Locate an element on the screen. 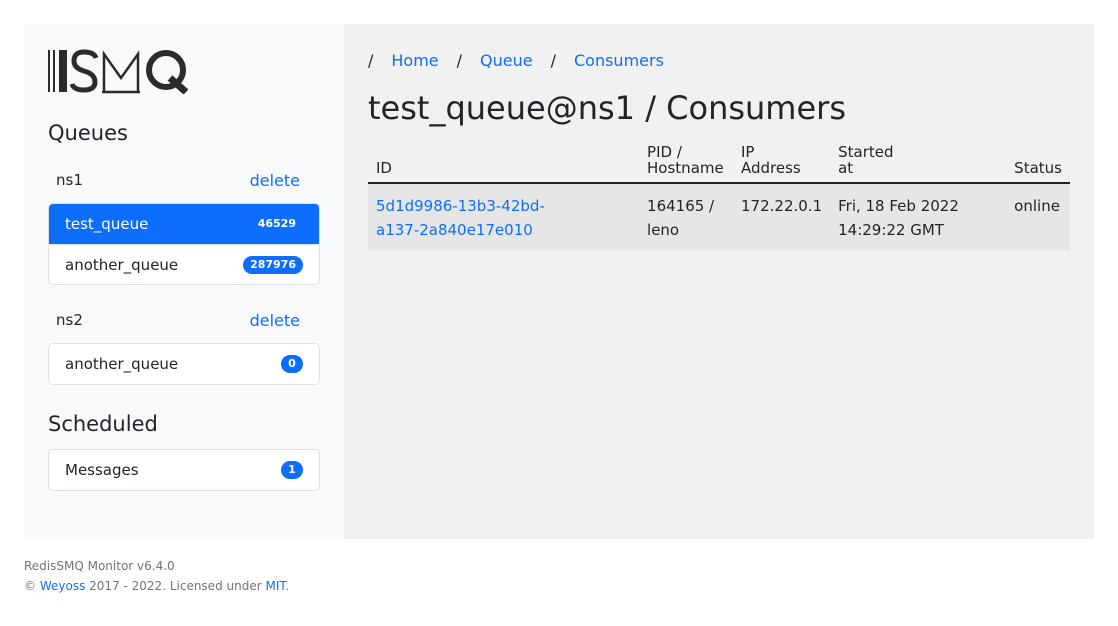 The width and height of the screenshot is (1118, 626). queue-name: test_queue is located at coordinates (107, 224).